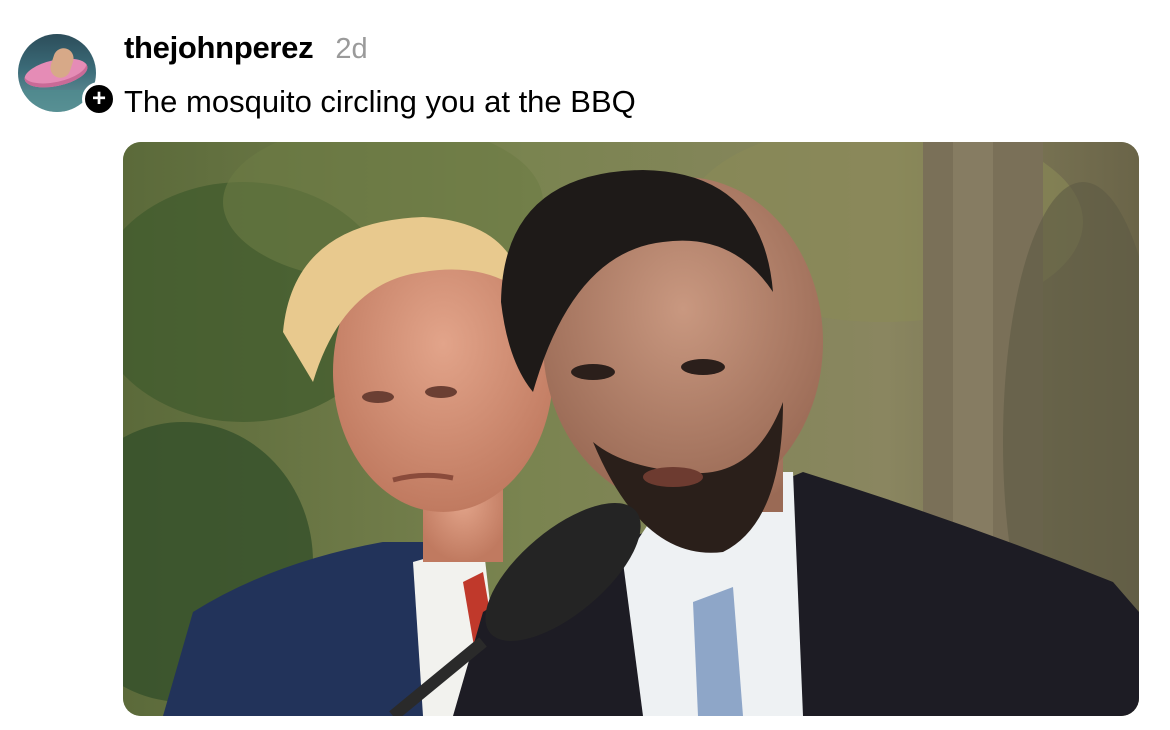 This screenshot has width=1170, height=730. Describe the element at coordinates (380, 101) in the screenshot. I see `post-caption: The mosquito circling you at the BBQ` at that location.